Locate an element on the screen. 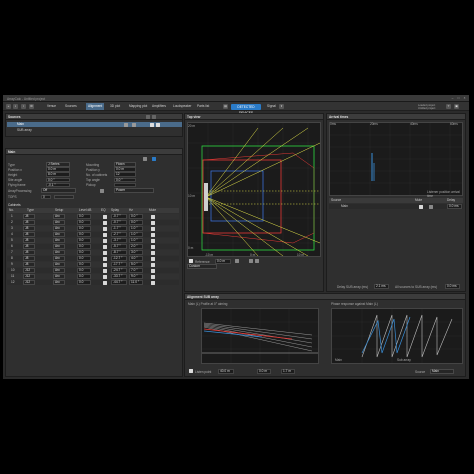  cabinet-angle-field: 4.0 ° is located at coordinates (136, 258).